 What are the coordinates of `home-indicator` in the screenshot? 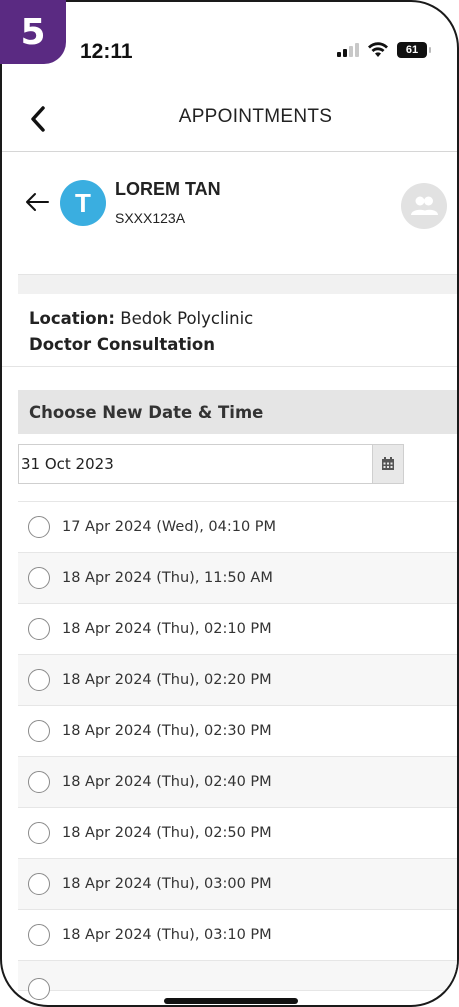 It's located at (231, 1001).